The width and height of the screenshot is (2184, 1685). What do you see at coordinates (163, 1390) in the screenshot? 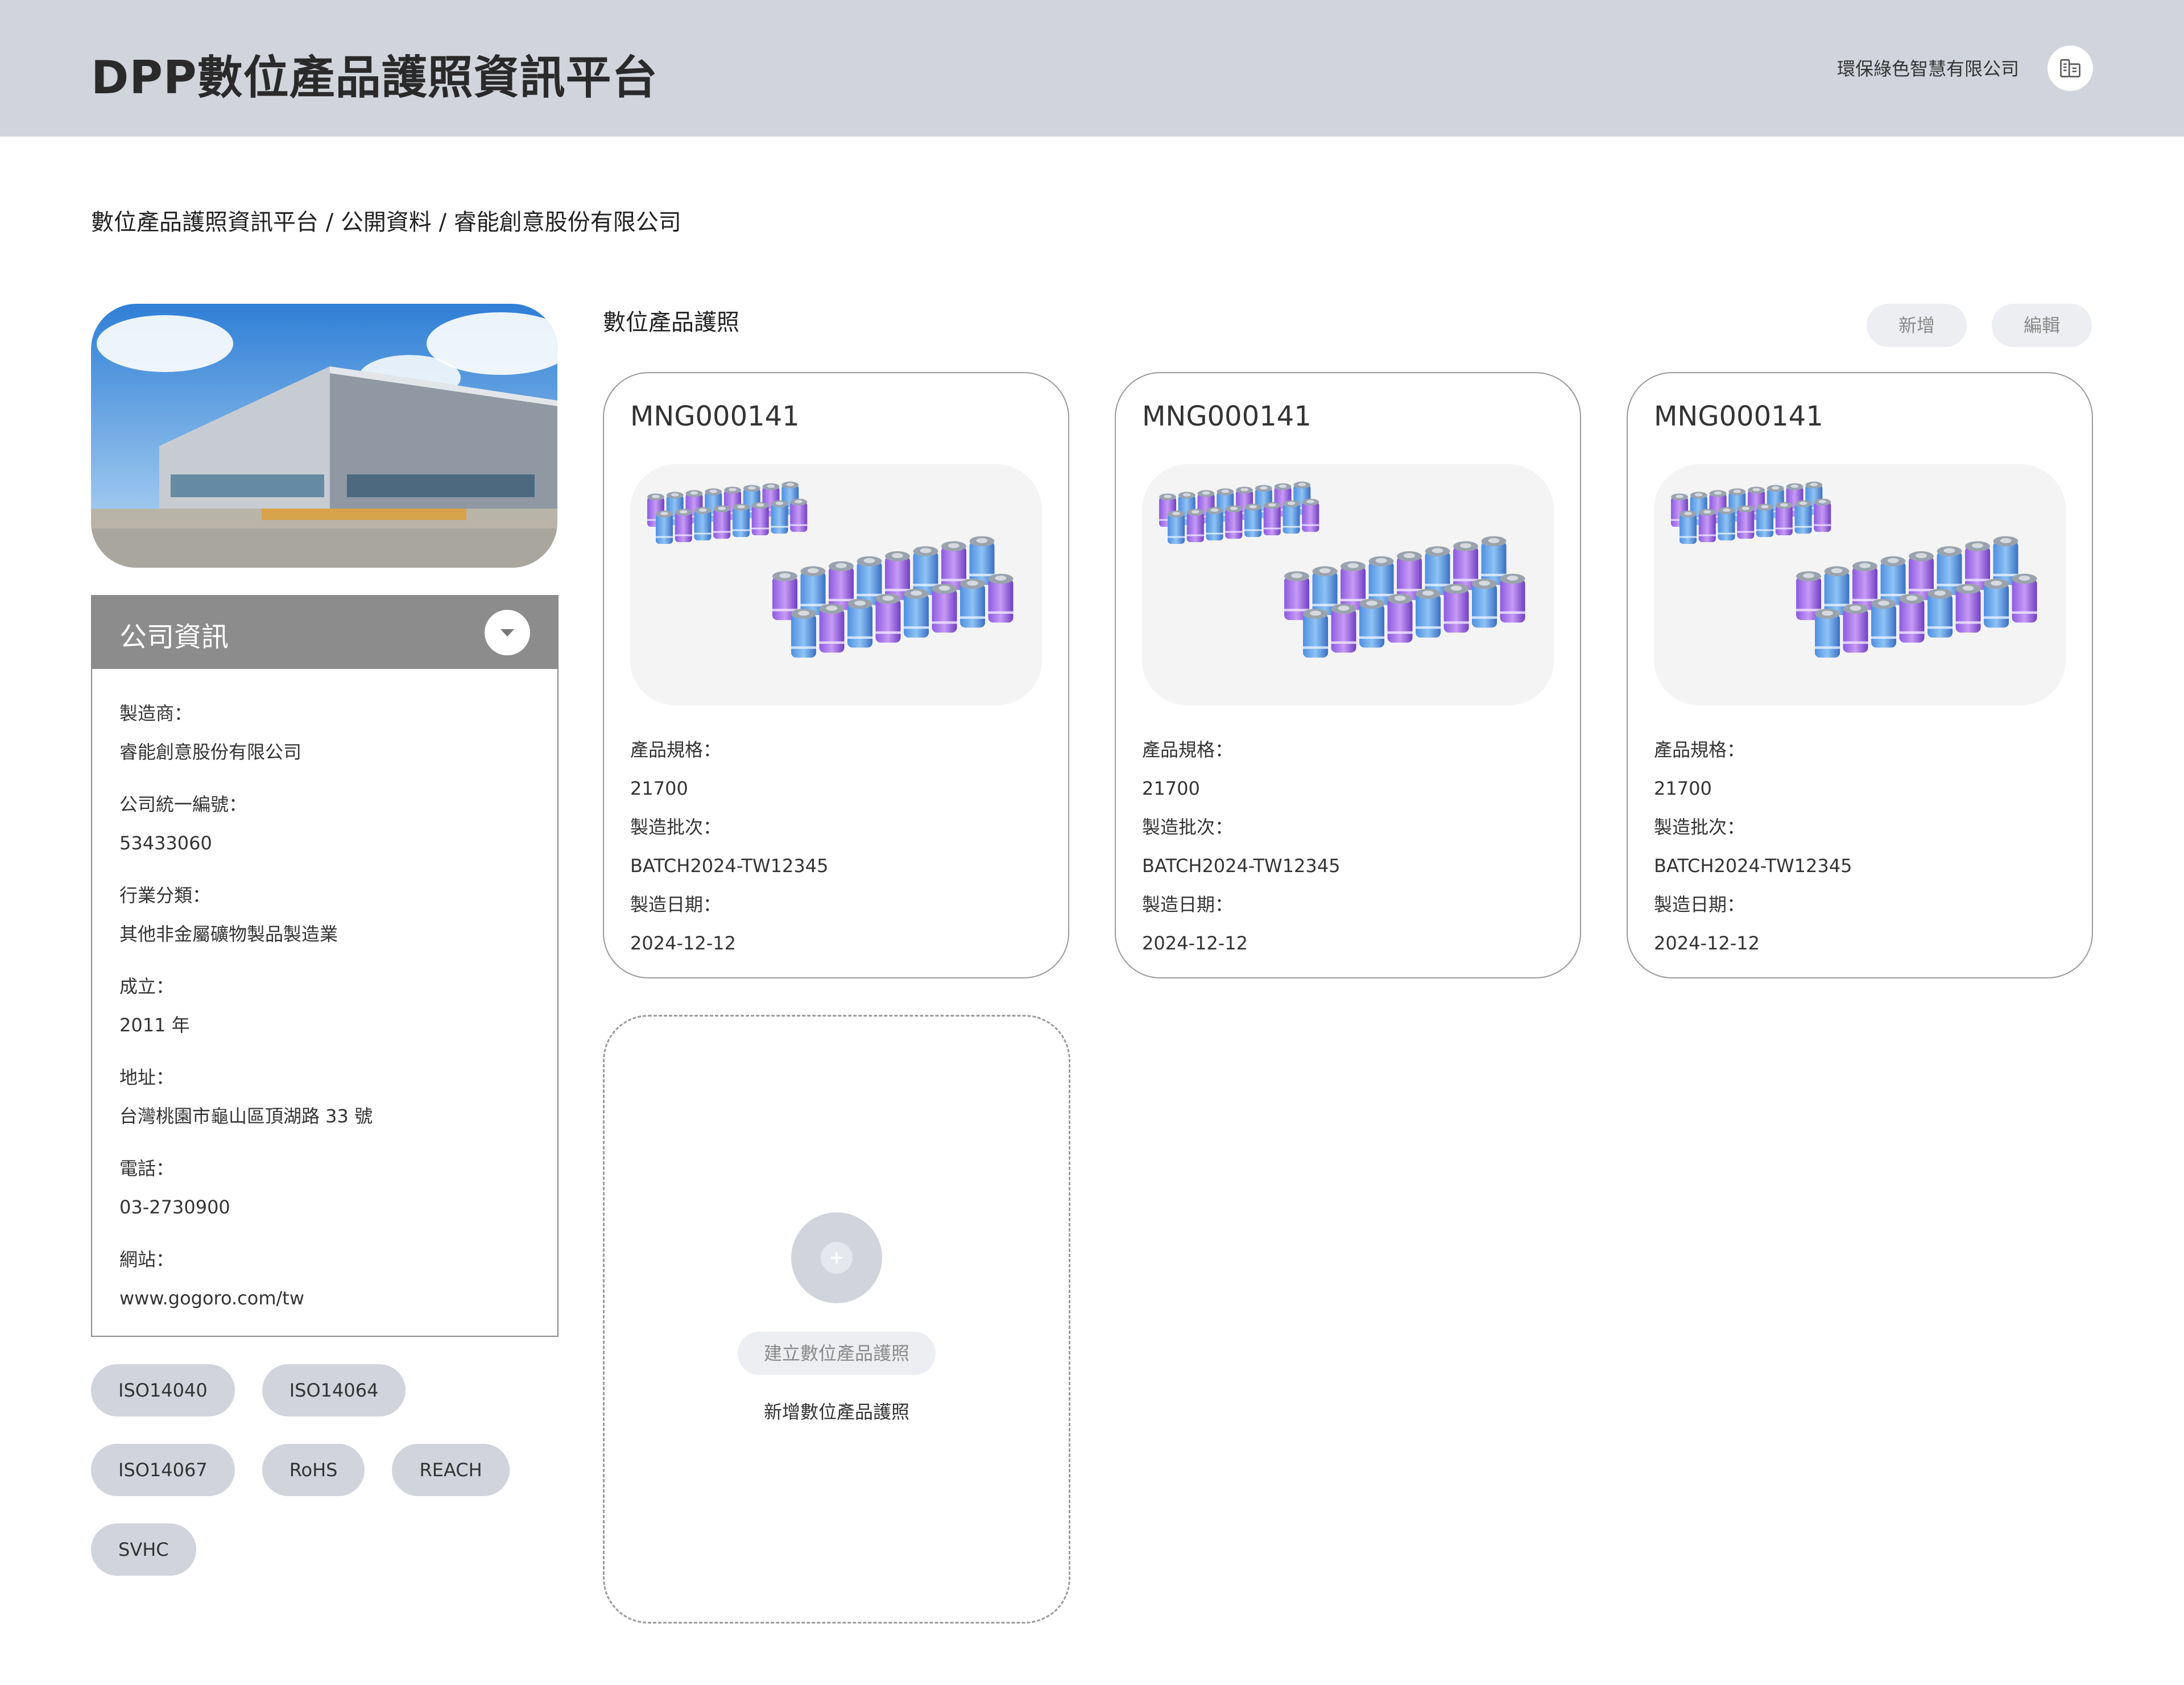
I see `tag-iso14040: ISO14040` at bounding box center [163, 1390].